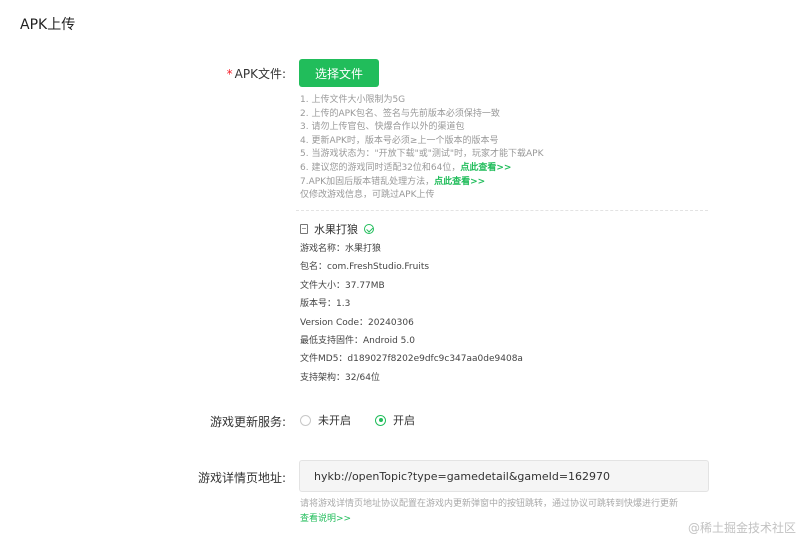 Image resolution: width=800 pixels, height=543 pixels. What do you see at coordinates (367, 181) in the screenshot?
I see `tip-text: 7.APK加固后版本错乱处理方法，` at bounding box center [367, 181].